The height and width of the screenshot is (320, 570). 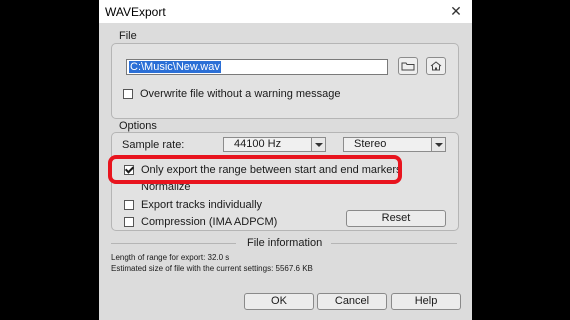 What do you see at coordinates (166, 186) in the screenshot?
I see `normalize-label: Normalize` at bounding box center [166, 186].